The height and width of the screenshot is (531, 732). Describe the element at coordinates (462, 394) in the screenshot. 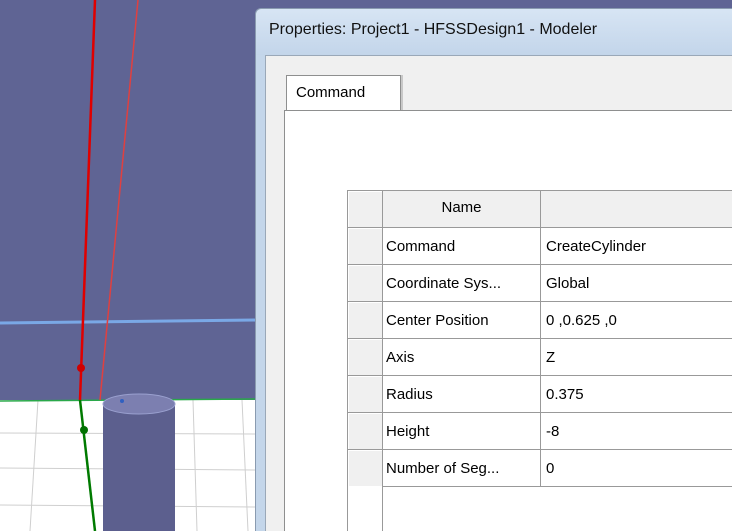

I see `property-name: Radius` at that location.